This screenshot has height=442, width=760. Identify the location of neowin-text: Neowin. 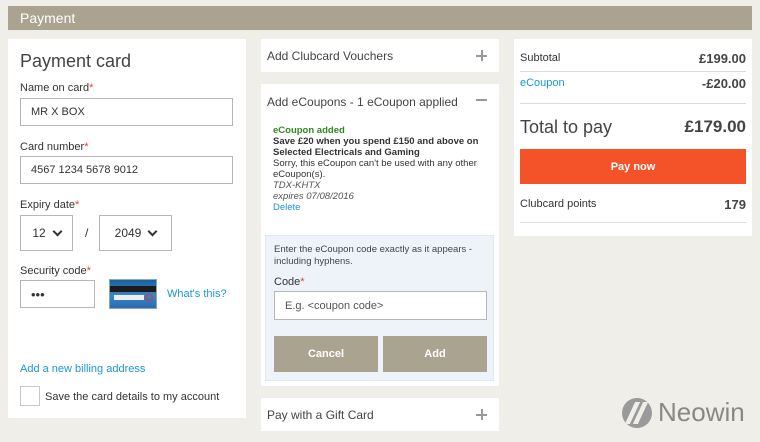
(701, 412).